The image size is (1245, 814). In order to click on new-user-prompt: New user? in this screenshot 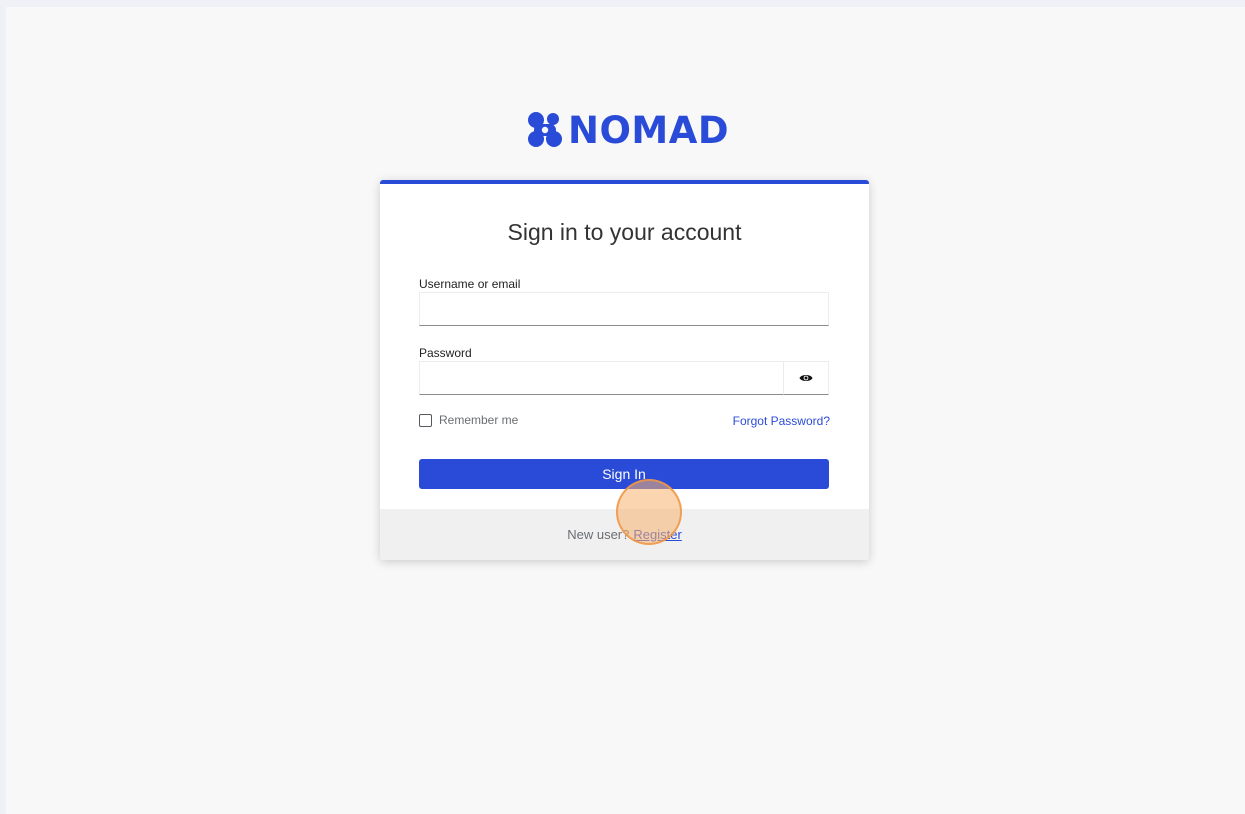, I will do `click(598, 534)`.